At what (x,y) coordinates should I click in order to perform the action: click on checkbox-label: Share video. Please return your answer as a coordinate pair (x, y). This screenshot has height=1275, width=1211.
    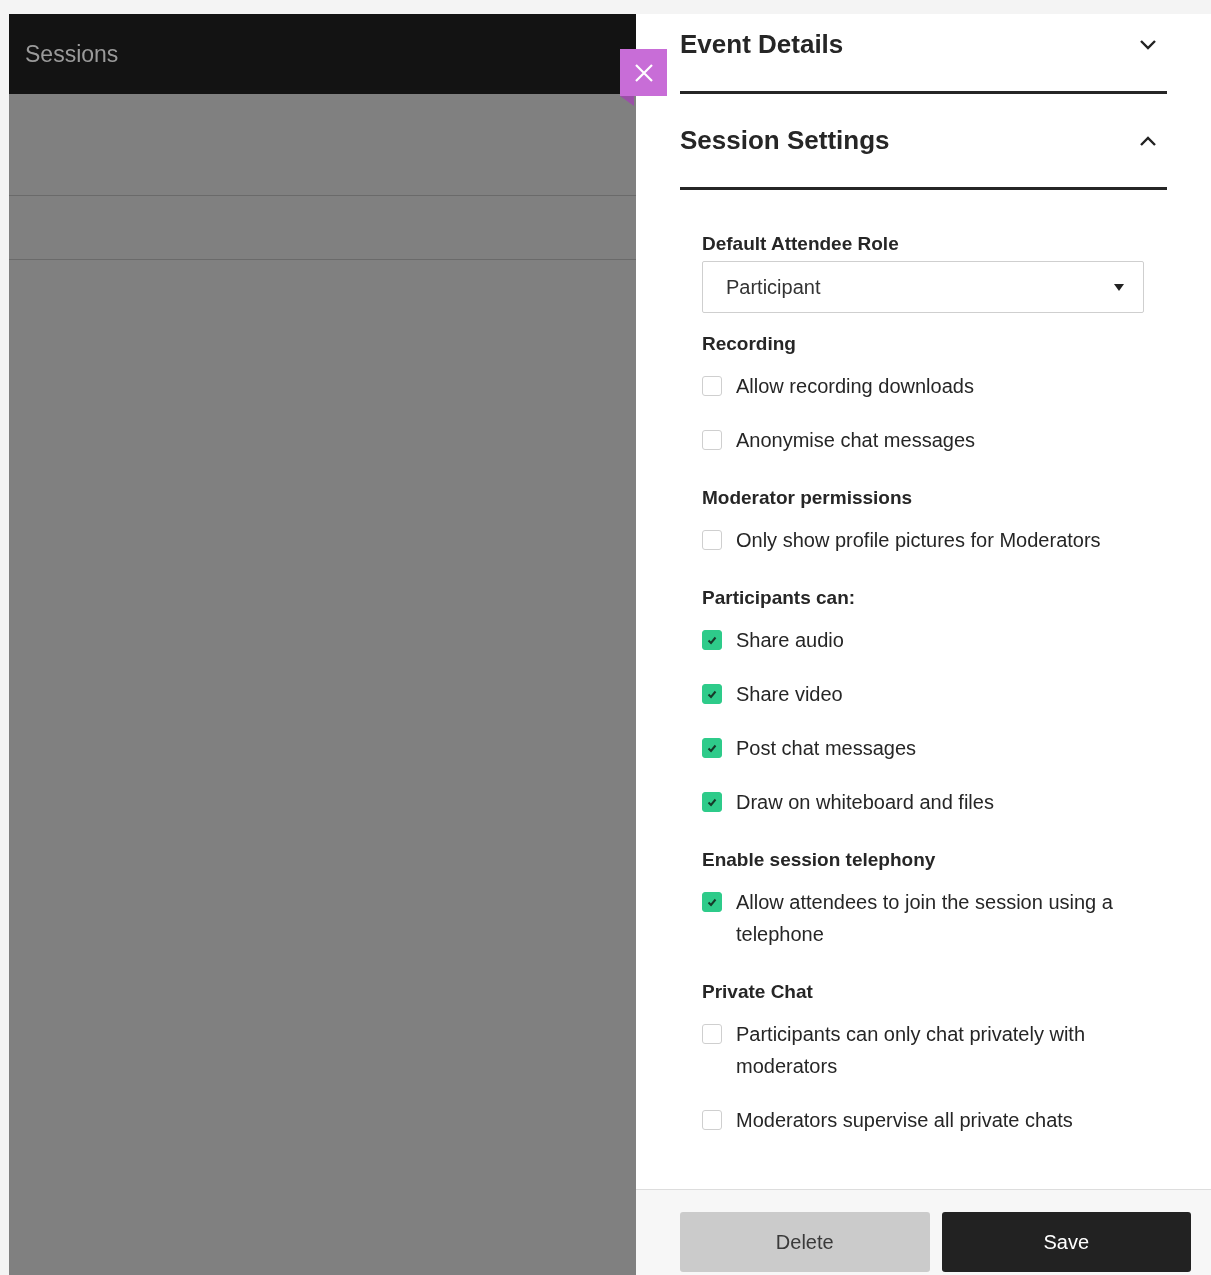
    Looking at the image, I should click on (789, 694).